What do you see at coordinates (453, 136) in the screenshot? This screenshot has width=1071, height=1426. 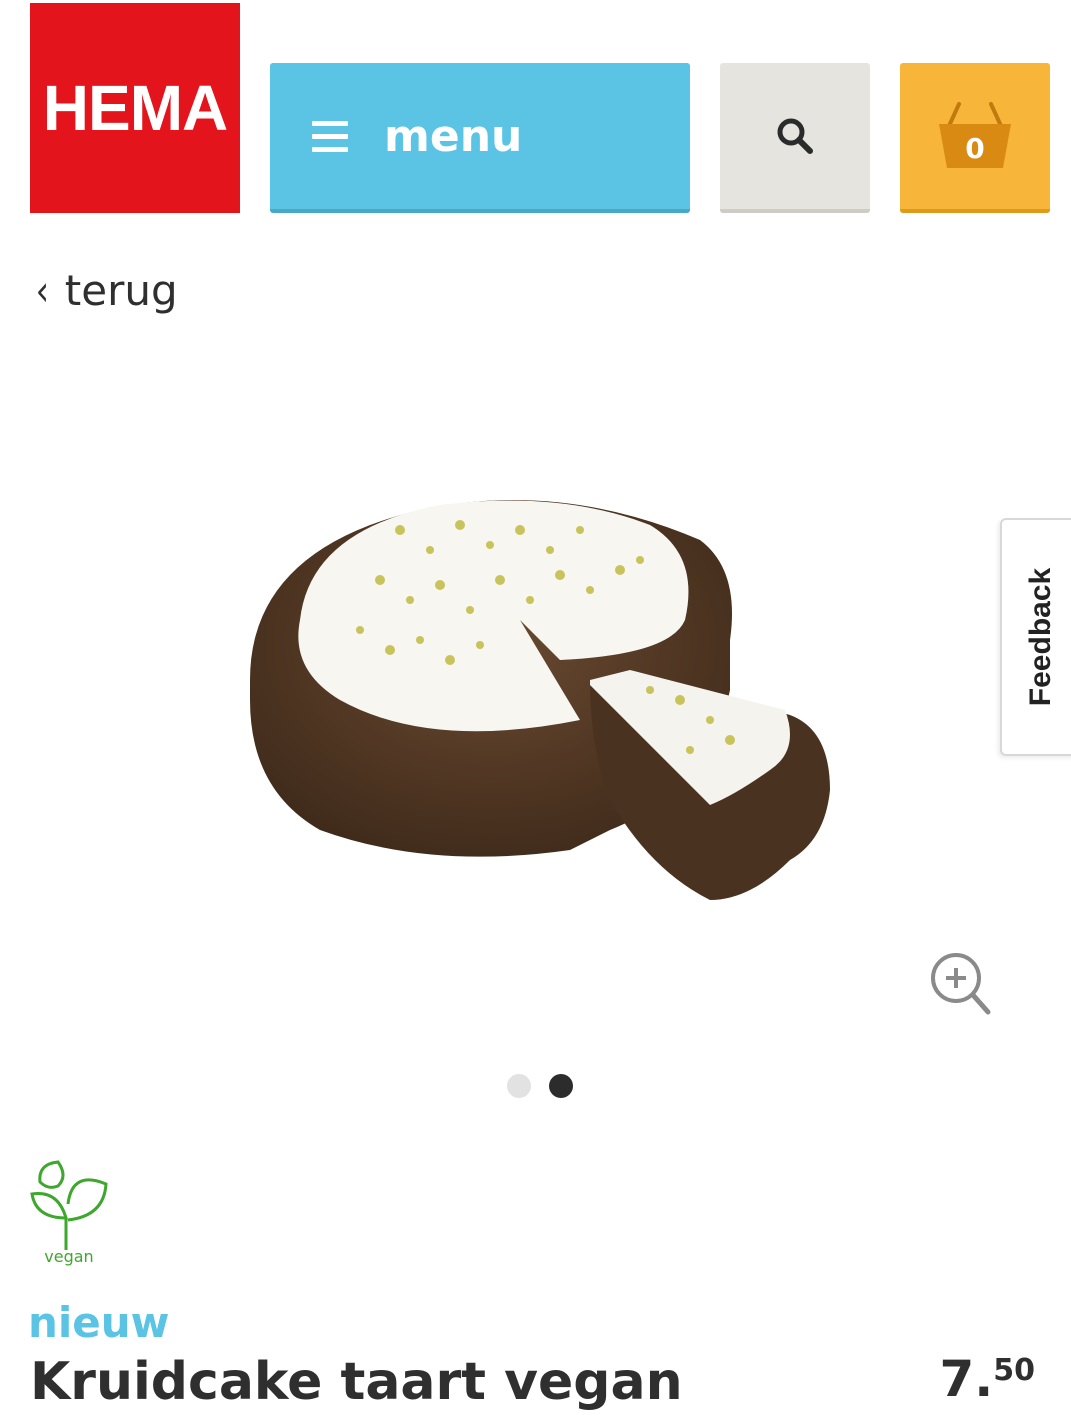 I see `menu-label: menu` at bounding box center [453, 136].